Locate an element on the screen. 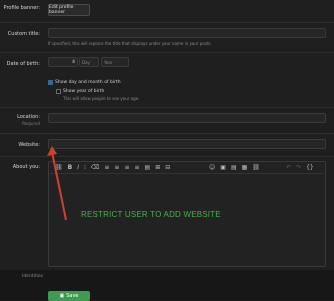  insert-image-icon: ▣ is located at coordinates (223, 167).